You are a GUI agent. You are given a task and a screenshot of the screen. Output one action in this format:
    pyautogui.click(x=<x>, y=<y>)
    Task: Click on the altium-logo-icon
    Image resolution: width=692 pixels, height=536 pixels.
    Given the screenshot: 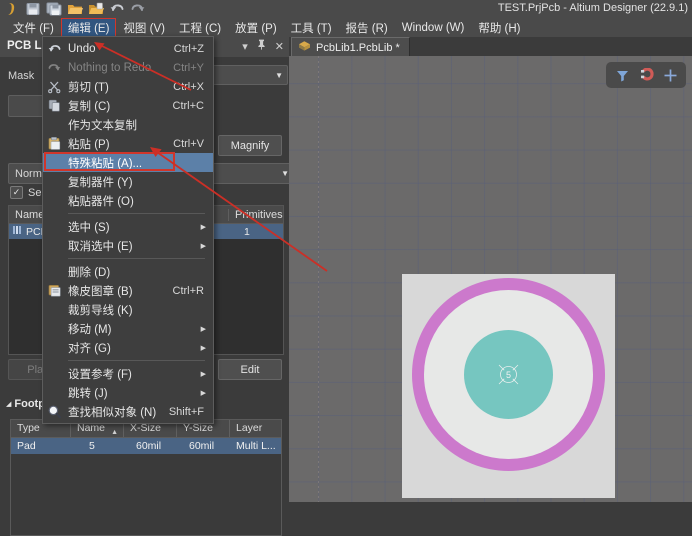 What is the action you would take?
    pyautogui.click(x=12, y=9)
    